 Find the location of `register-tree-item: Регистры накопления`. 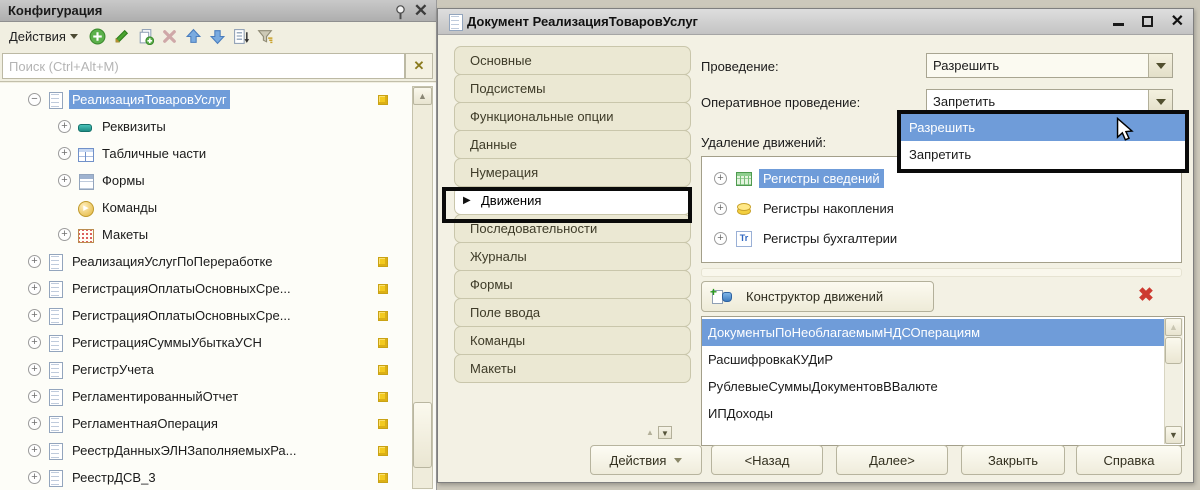

register-tree-item: Регистры накопления is located at coordinates (941, 208).